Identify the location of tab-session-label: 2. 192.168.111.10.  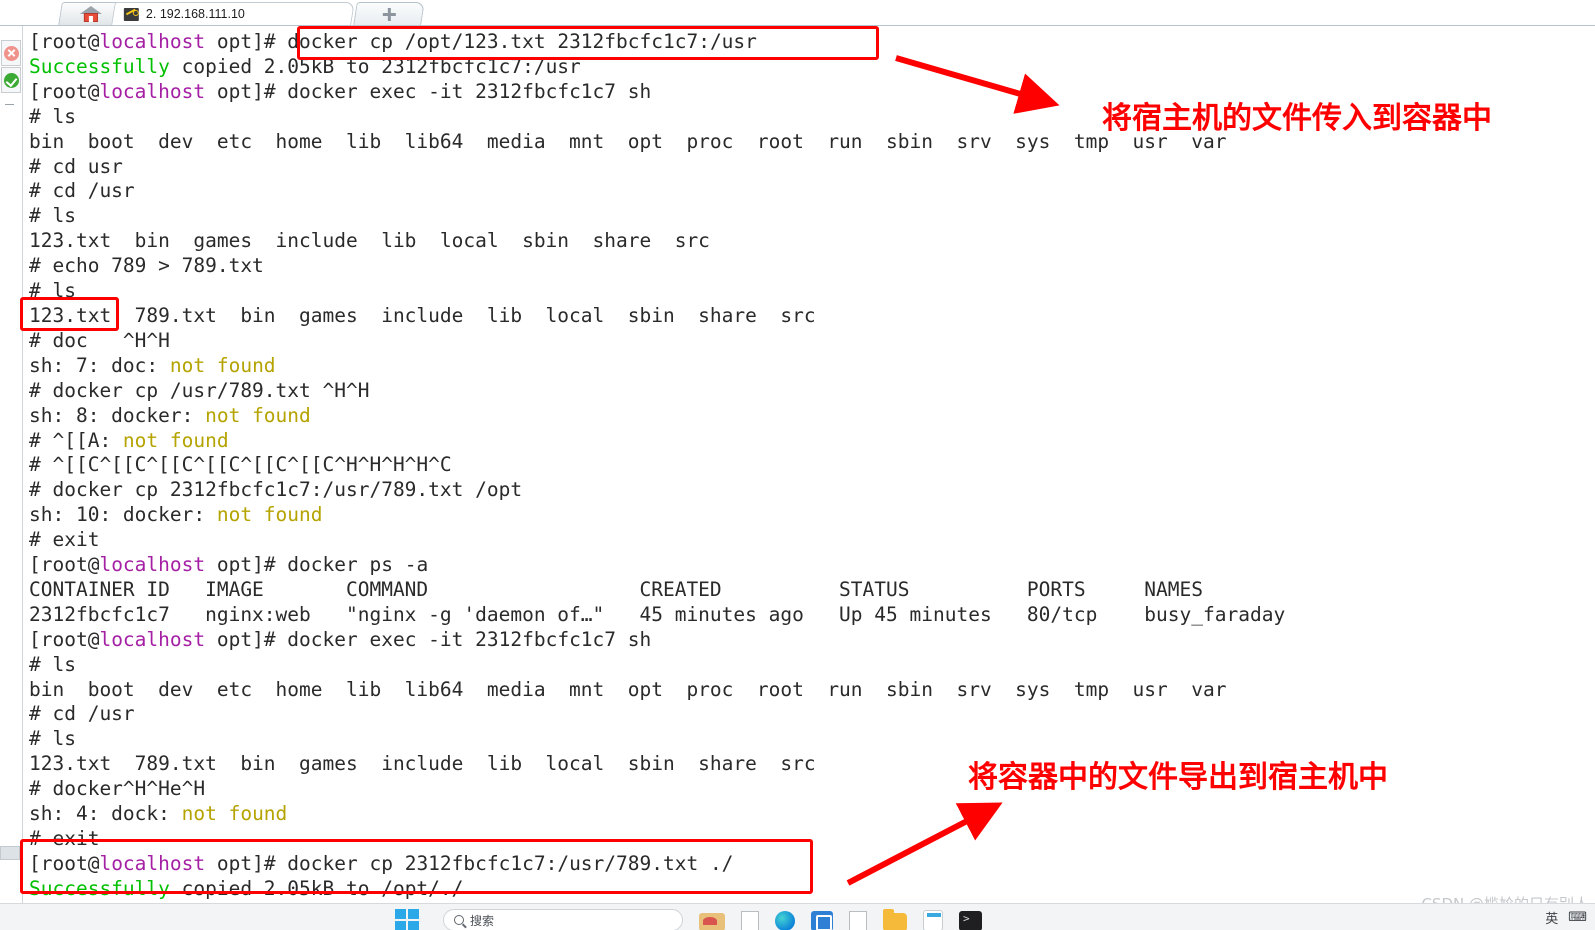
(195, 14).